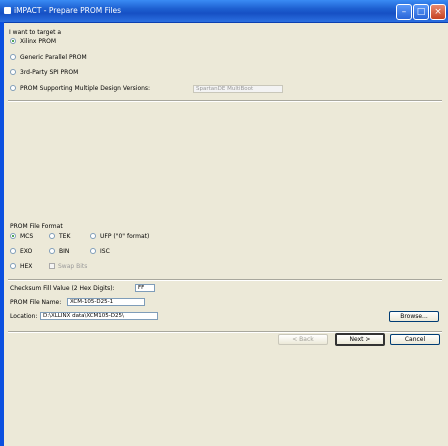 This screenshot has width=448, height=446. What do you see at coordinates (35, 32) in the screenshot?
I see `target-heading: I want to target a` at bounding box center [35, 32].